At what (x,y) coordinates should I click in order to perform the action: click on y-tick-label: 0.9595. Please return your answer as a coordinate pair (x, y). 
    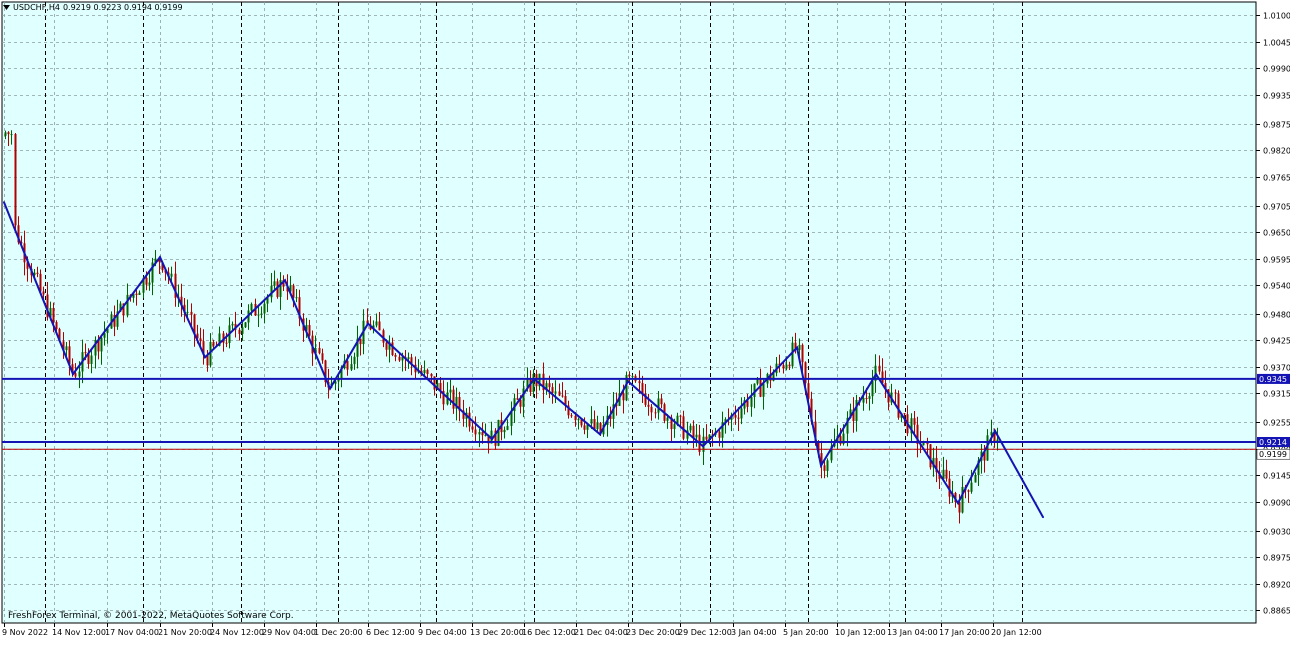
    Looking at the image, I should click on (1276, 260).